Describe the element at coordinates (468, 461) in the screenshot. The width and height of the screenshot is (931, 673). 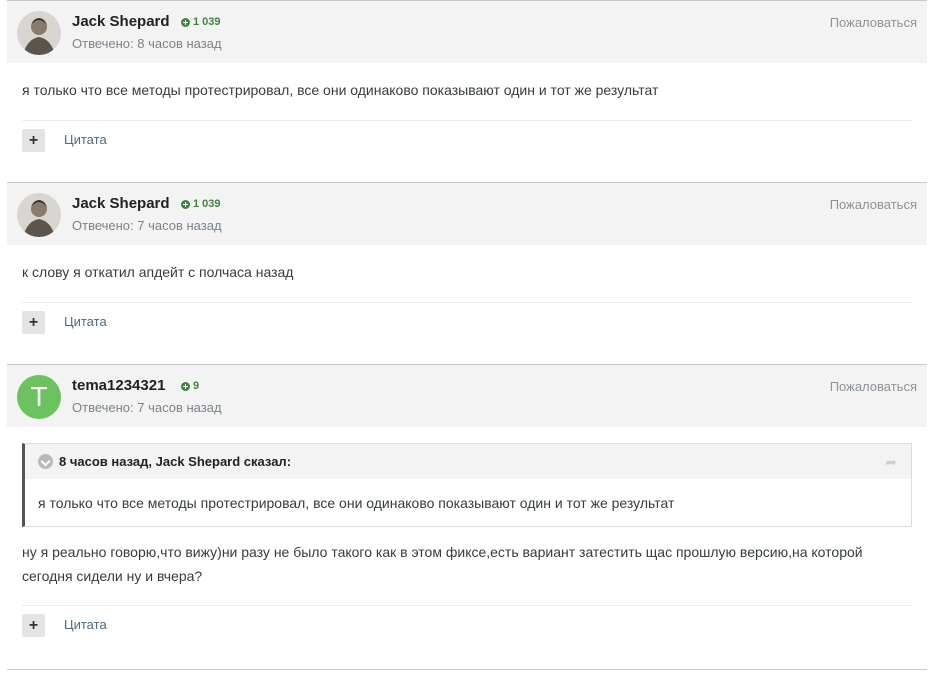
I see `quote-header: 8 часов назад, Jack Shepard сказал: ➦` at that location.